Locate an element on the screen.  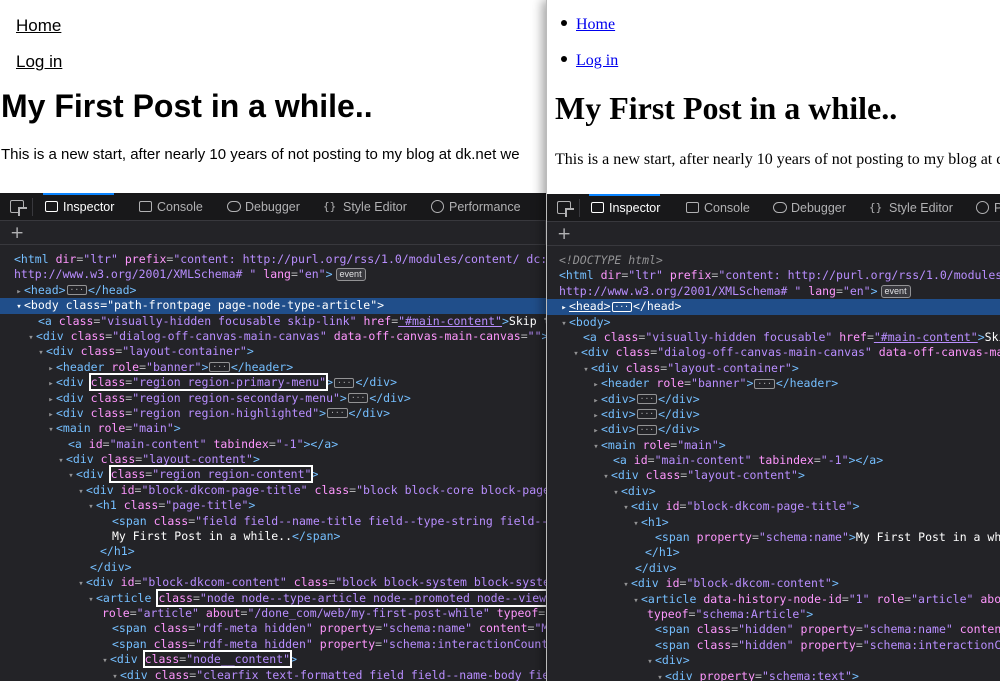
markup-node-h1: ▾ <h1 class="page-title"> is located at coordinates (273, 505).